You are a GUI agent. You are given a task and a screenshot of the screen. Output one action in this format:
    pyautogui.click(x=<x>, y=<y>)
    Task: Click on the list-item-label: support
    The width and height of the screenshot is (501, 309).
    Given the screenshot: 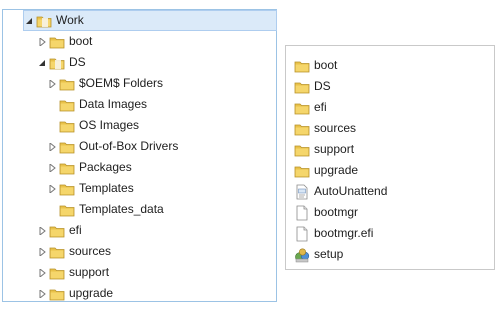 What is the action you would take?
    pyautogui.click(x=334, y=149)
    